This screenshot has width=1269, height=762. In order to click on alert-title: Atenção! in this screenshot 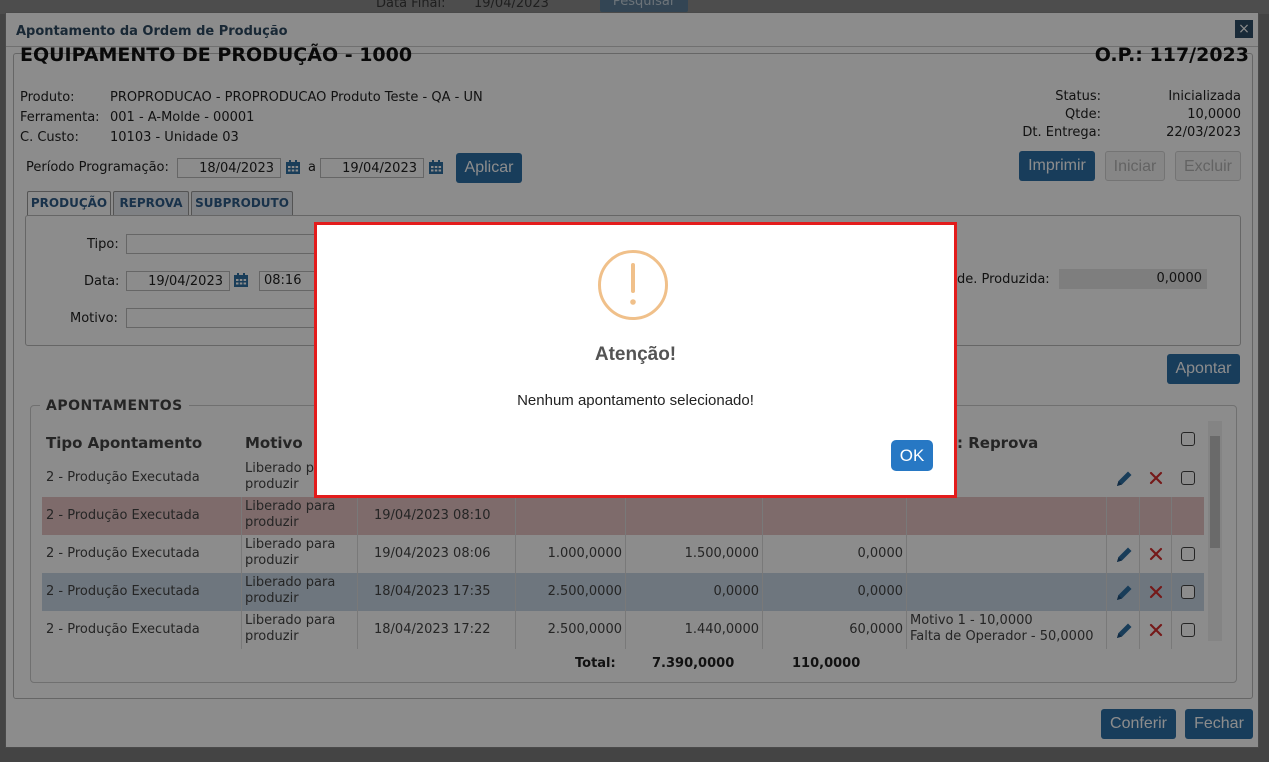, I will do `click(635, 354)`.